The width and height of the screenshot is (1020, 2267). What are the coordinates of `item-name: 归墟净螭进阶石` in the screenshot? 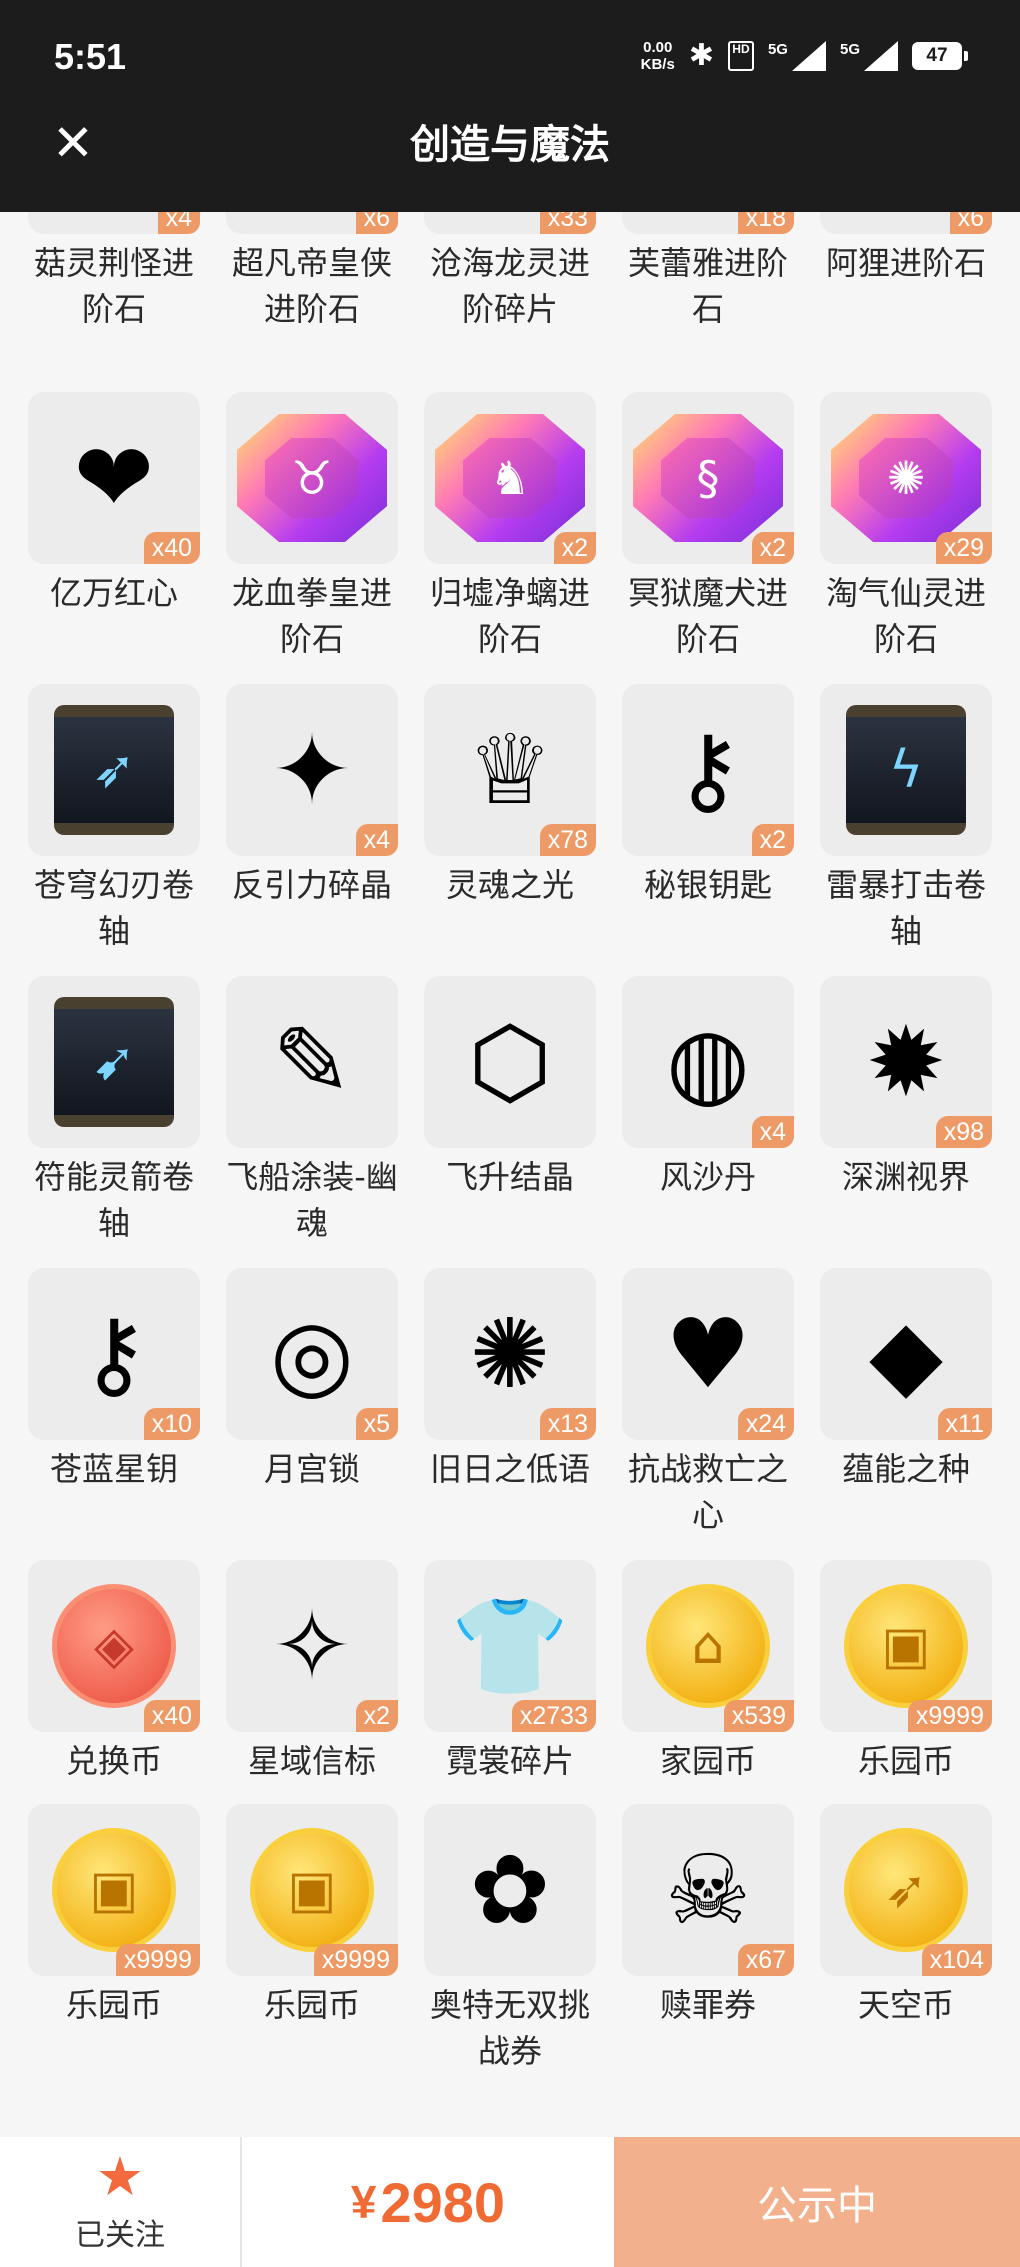 It's located at (509, 616).